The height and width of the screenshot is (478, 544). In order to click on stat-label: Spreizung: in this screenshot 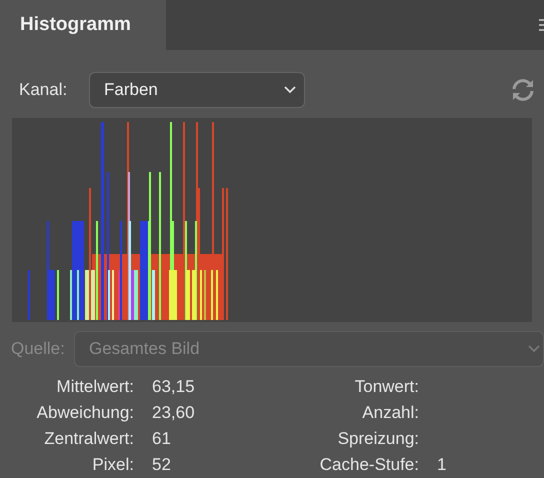, I will do `click(377, 439)`.